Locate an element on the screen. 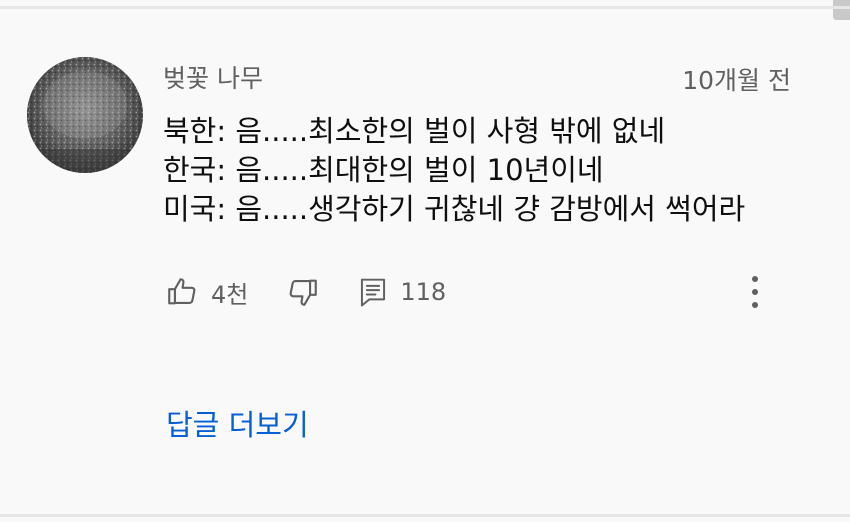  top-divider is located at coordinates (425, 7).